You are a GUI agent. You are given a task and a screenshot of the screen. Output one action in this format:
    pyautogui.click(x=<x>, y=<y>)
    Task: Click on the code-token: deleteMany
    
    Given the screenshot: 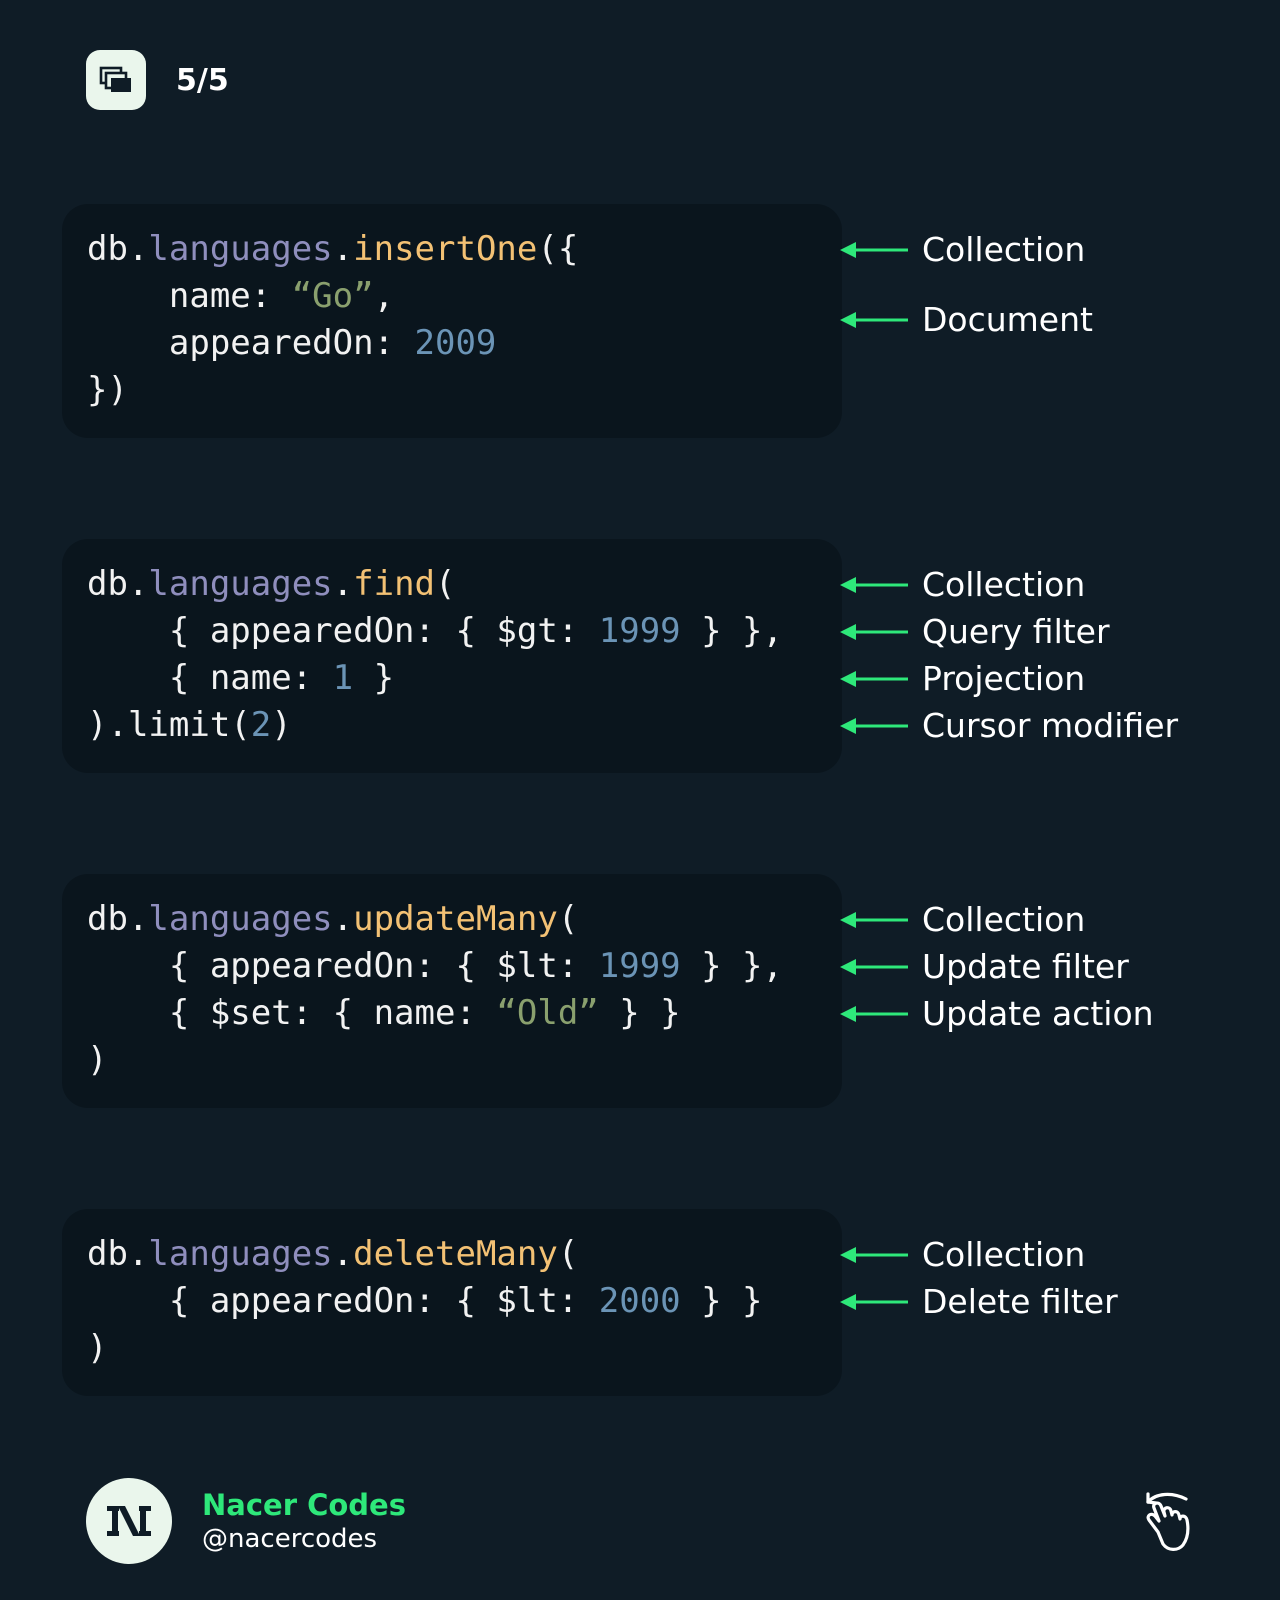 What is the action you would take?
    pyautogui.click(x=455, y=1254)
    